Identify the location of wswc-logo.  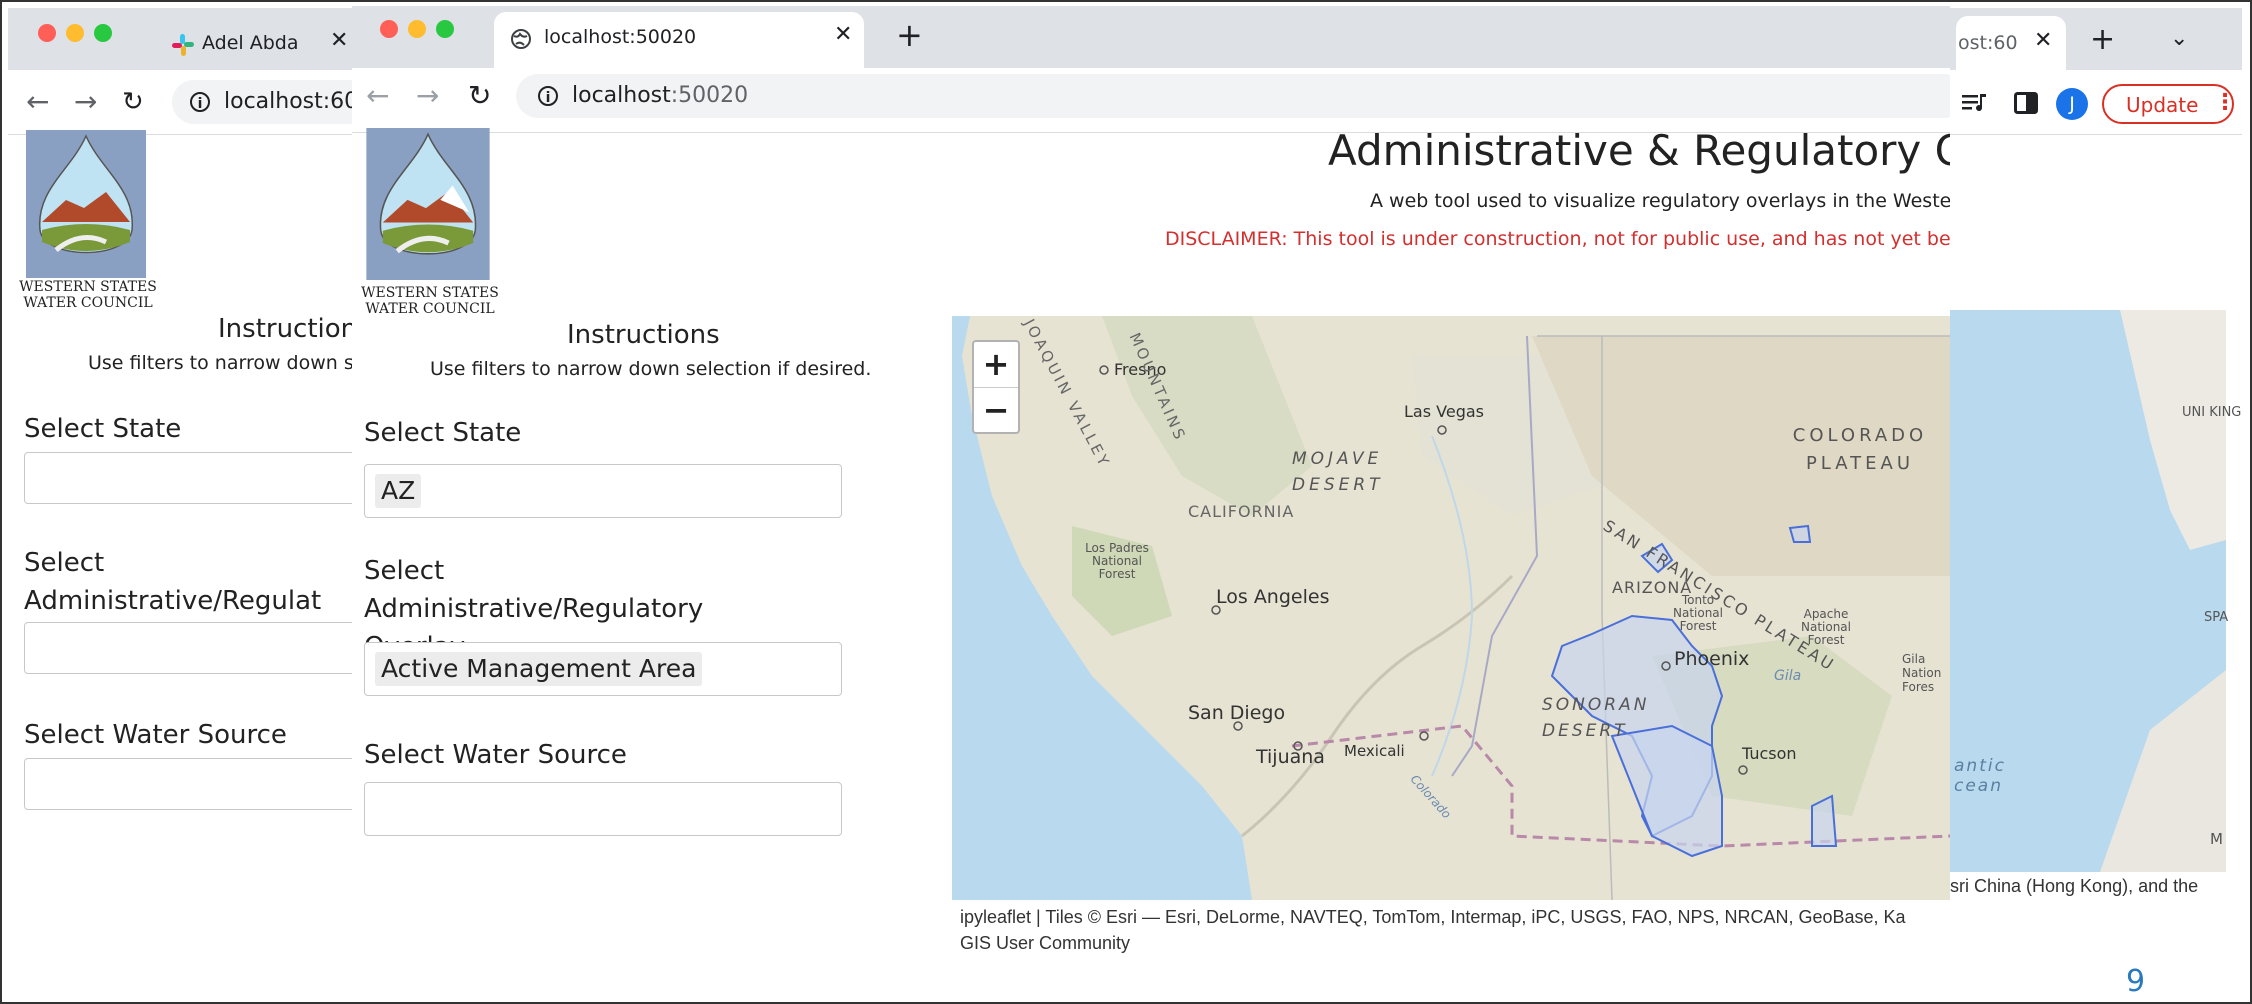
(428, 204).